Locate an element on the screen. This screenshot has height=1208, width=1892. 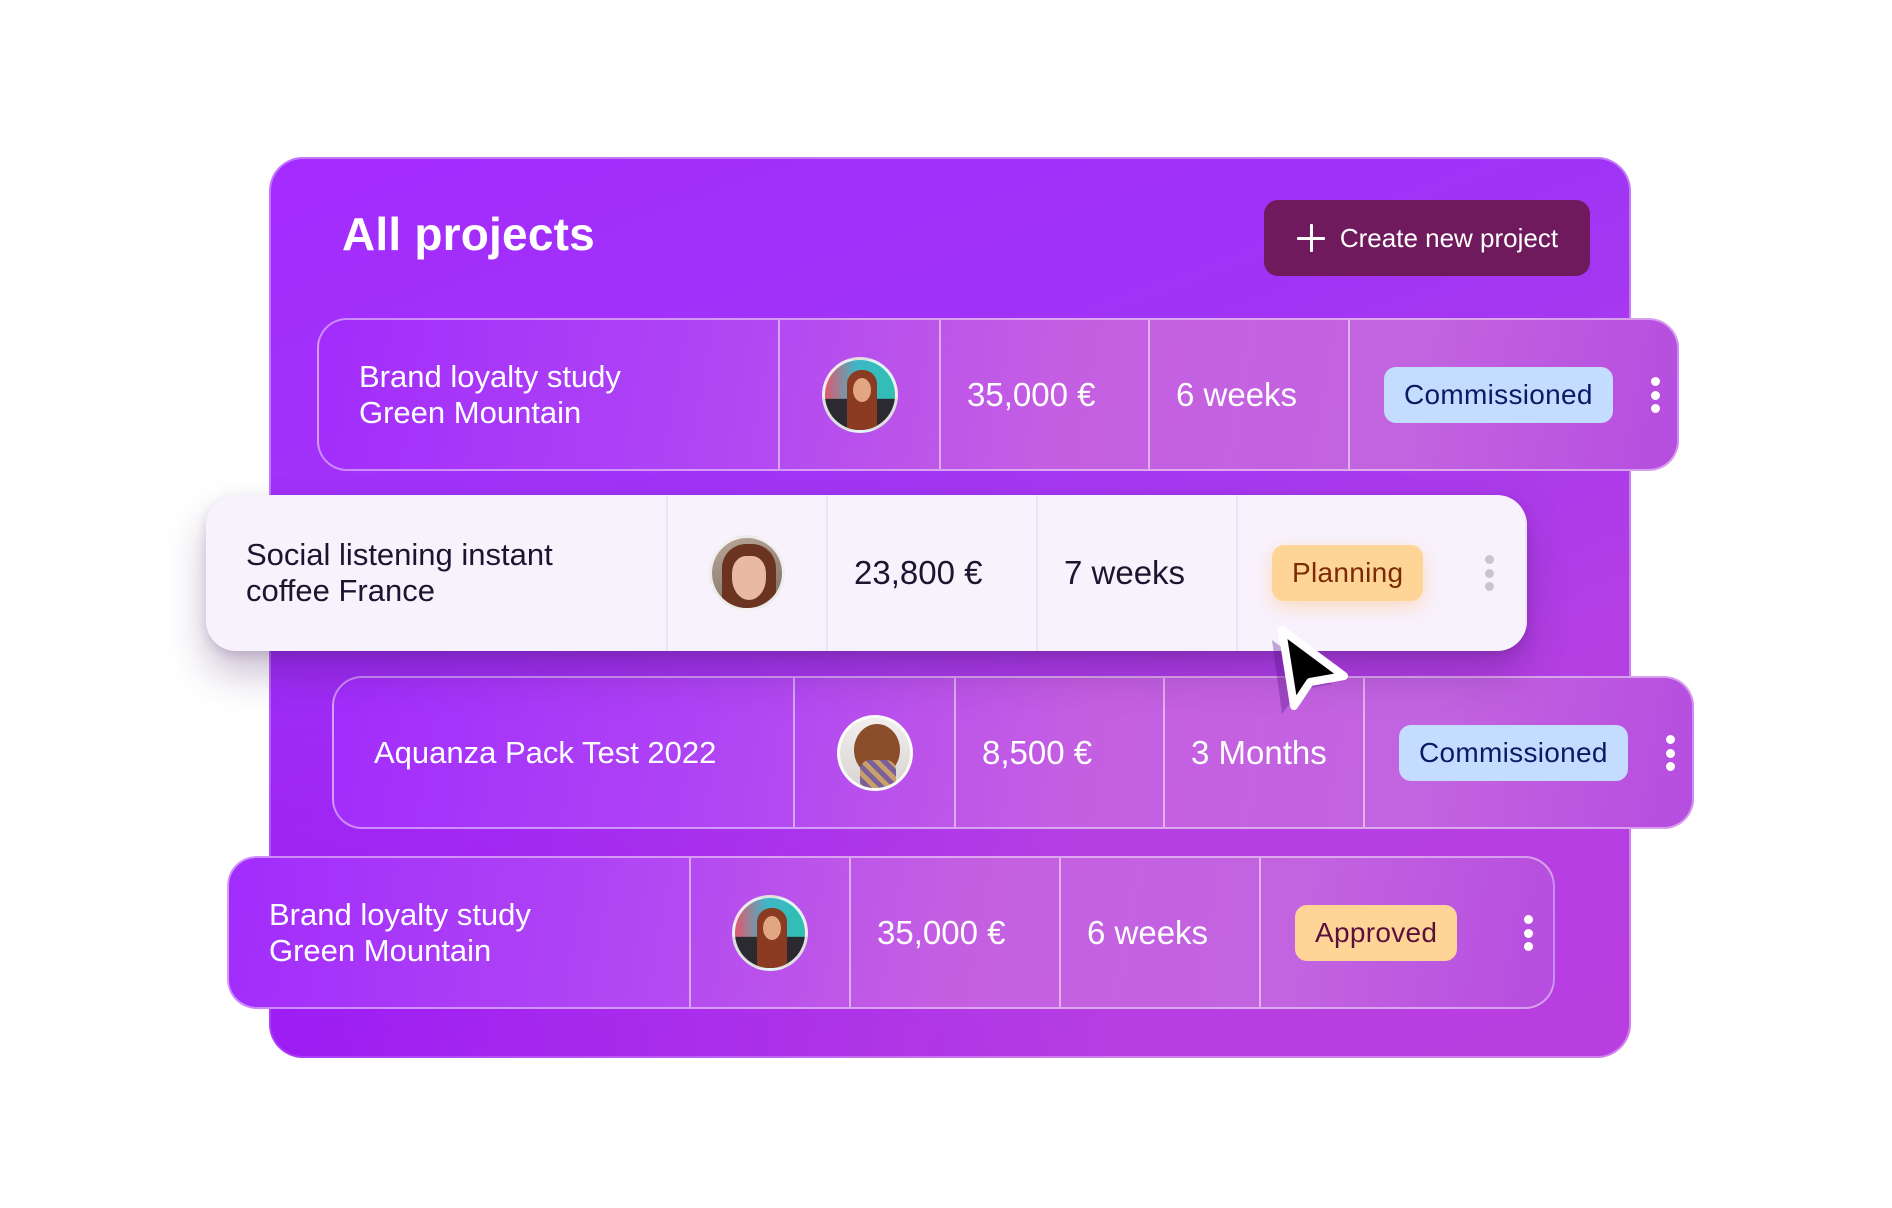
budget-cell: 23,800 € is located at coordinates (933, 573).